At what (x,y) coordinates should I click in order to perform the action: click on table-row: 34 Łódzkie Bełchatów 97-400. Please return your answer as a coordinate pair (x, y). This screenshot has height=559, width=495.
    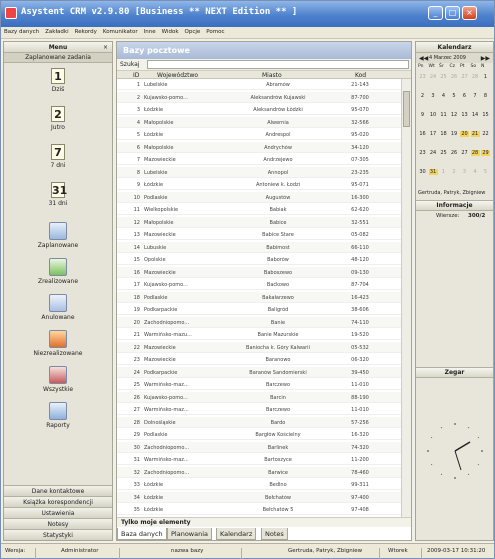
    Looking at the image, I should click on (259, 497).